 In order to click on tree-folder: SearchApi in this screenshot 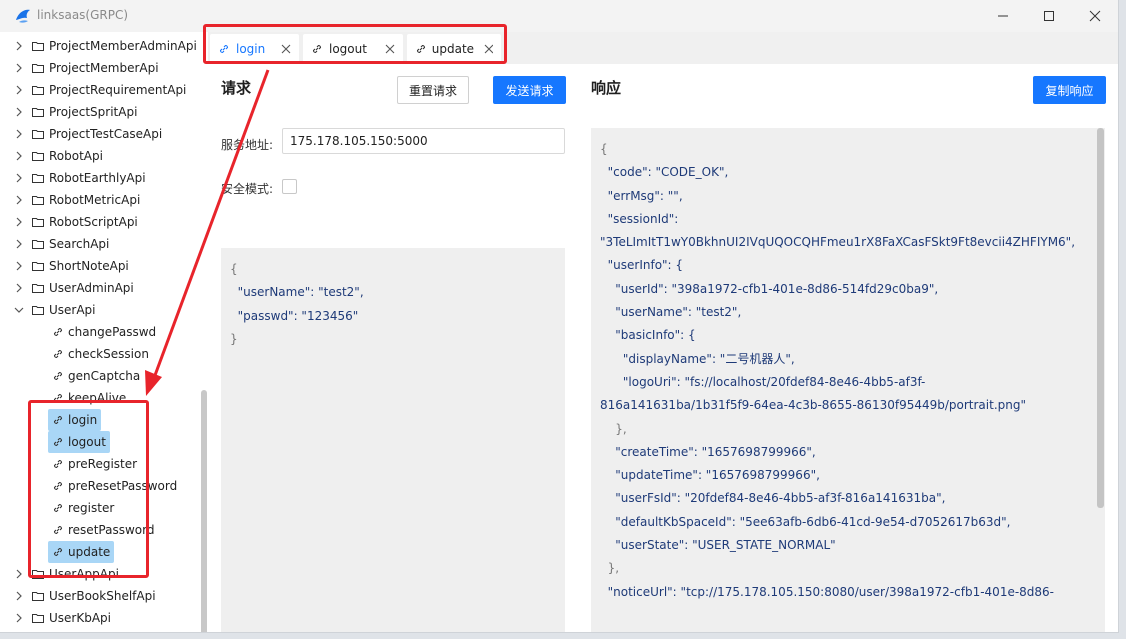, I will do `click(60, 244)`.